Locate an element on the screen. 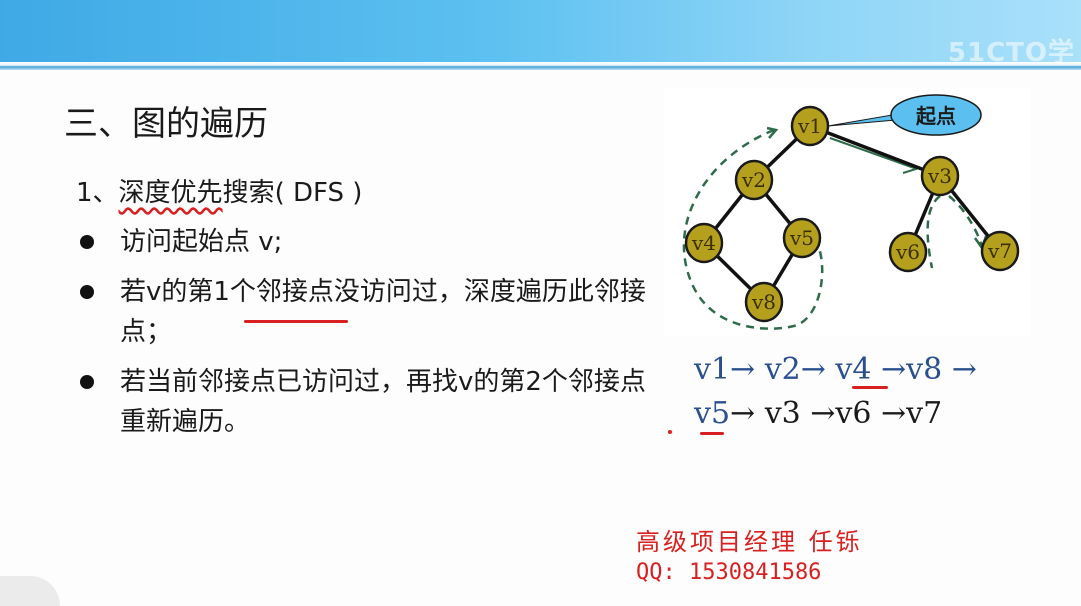 This screenshot has width=1081, height=606. node-v4: v4 is located at coordinates (704, 243).